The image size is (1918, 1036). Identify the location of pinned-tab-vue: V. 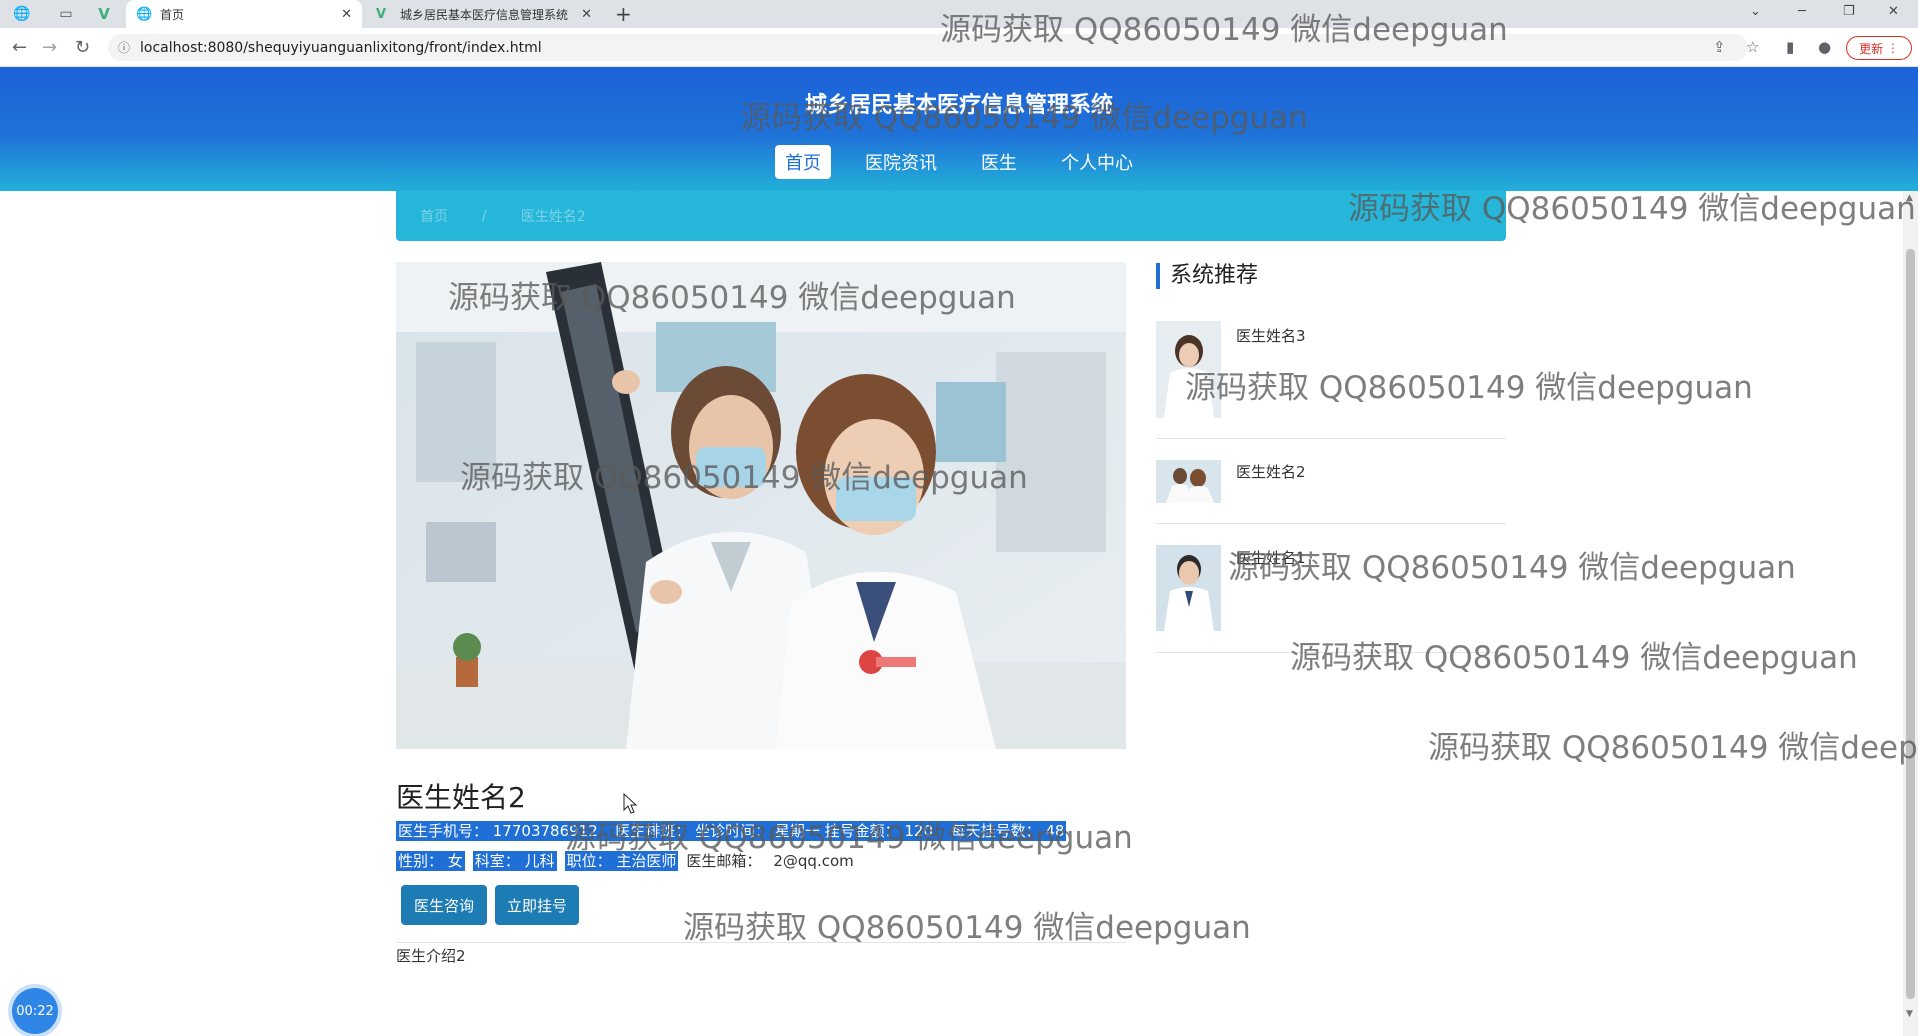
(104, 14).